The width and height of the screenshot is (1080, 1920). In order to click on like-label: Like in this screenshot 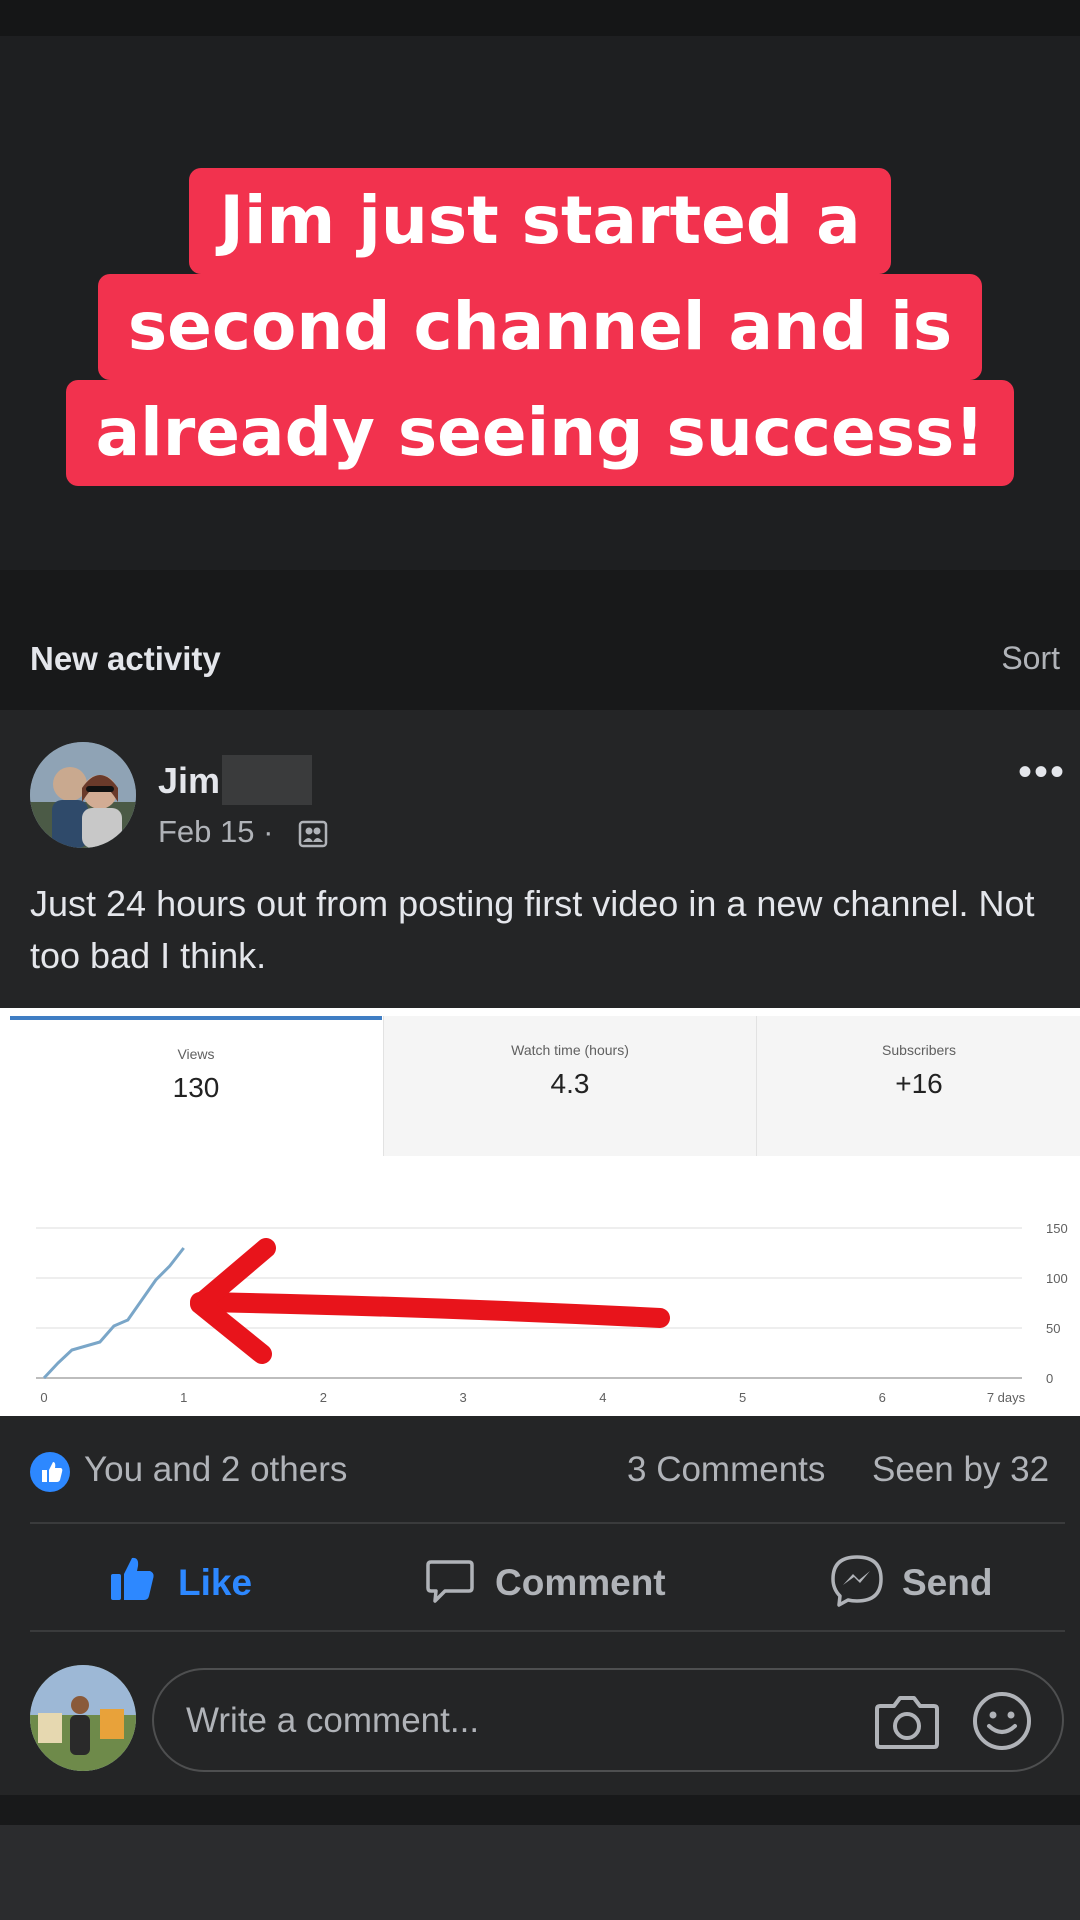, I will do `click(215, 1582)`.